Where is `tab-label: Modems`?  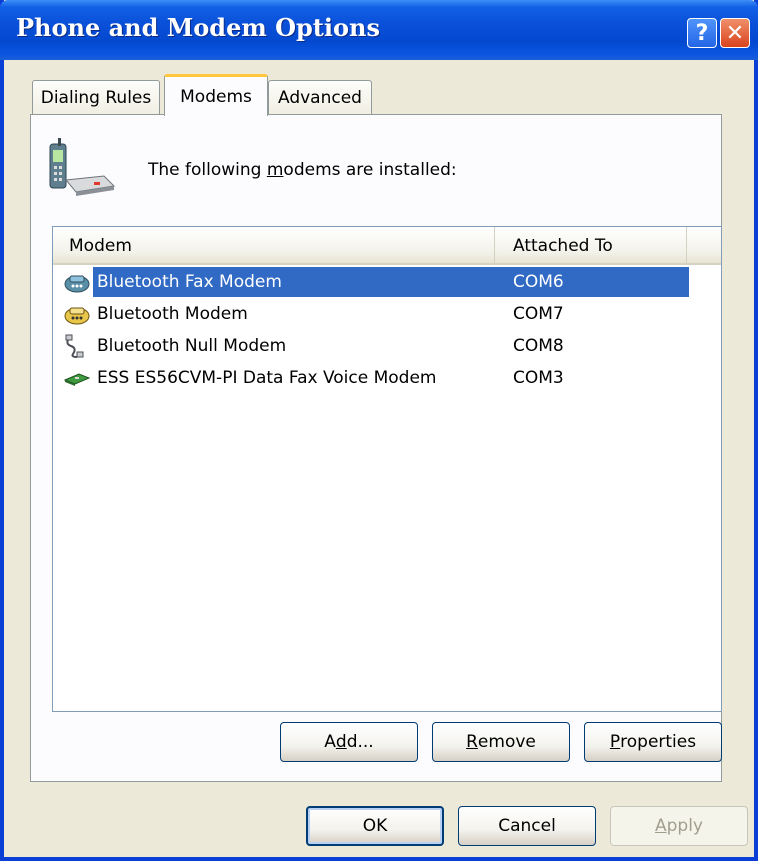
tab-label: Modems is located at coordinates (216, 96).